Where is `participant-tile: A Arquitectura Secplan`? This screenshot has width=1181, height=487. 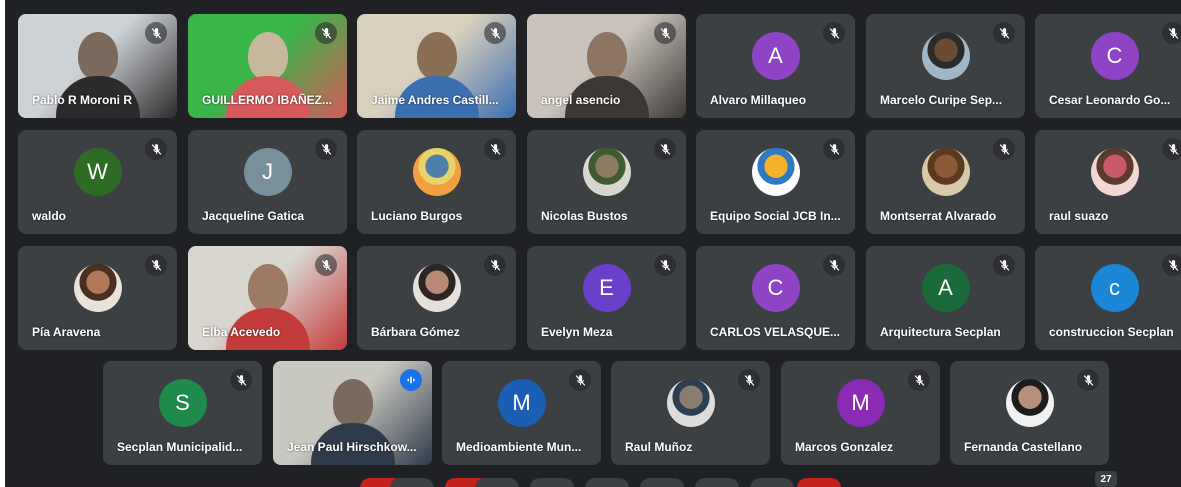 participant-tile: A Arquitectura Secplan is located at coordinates (945, 298).